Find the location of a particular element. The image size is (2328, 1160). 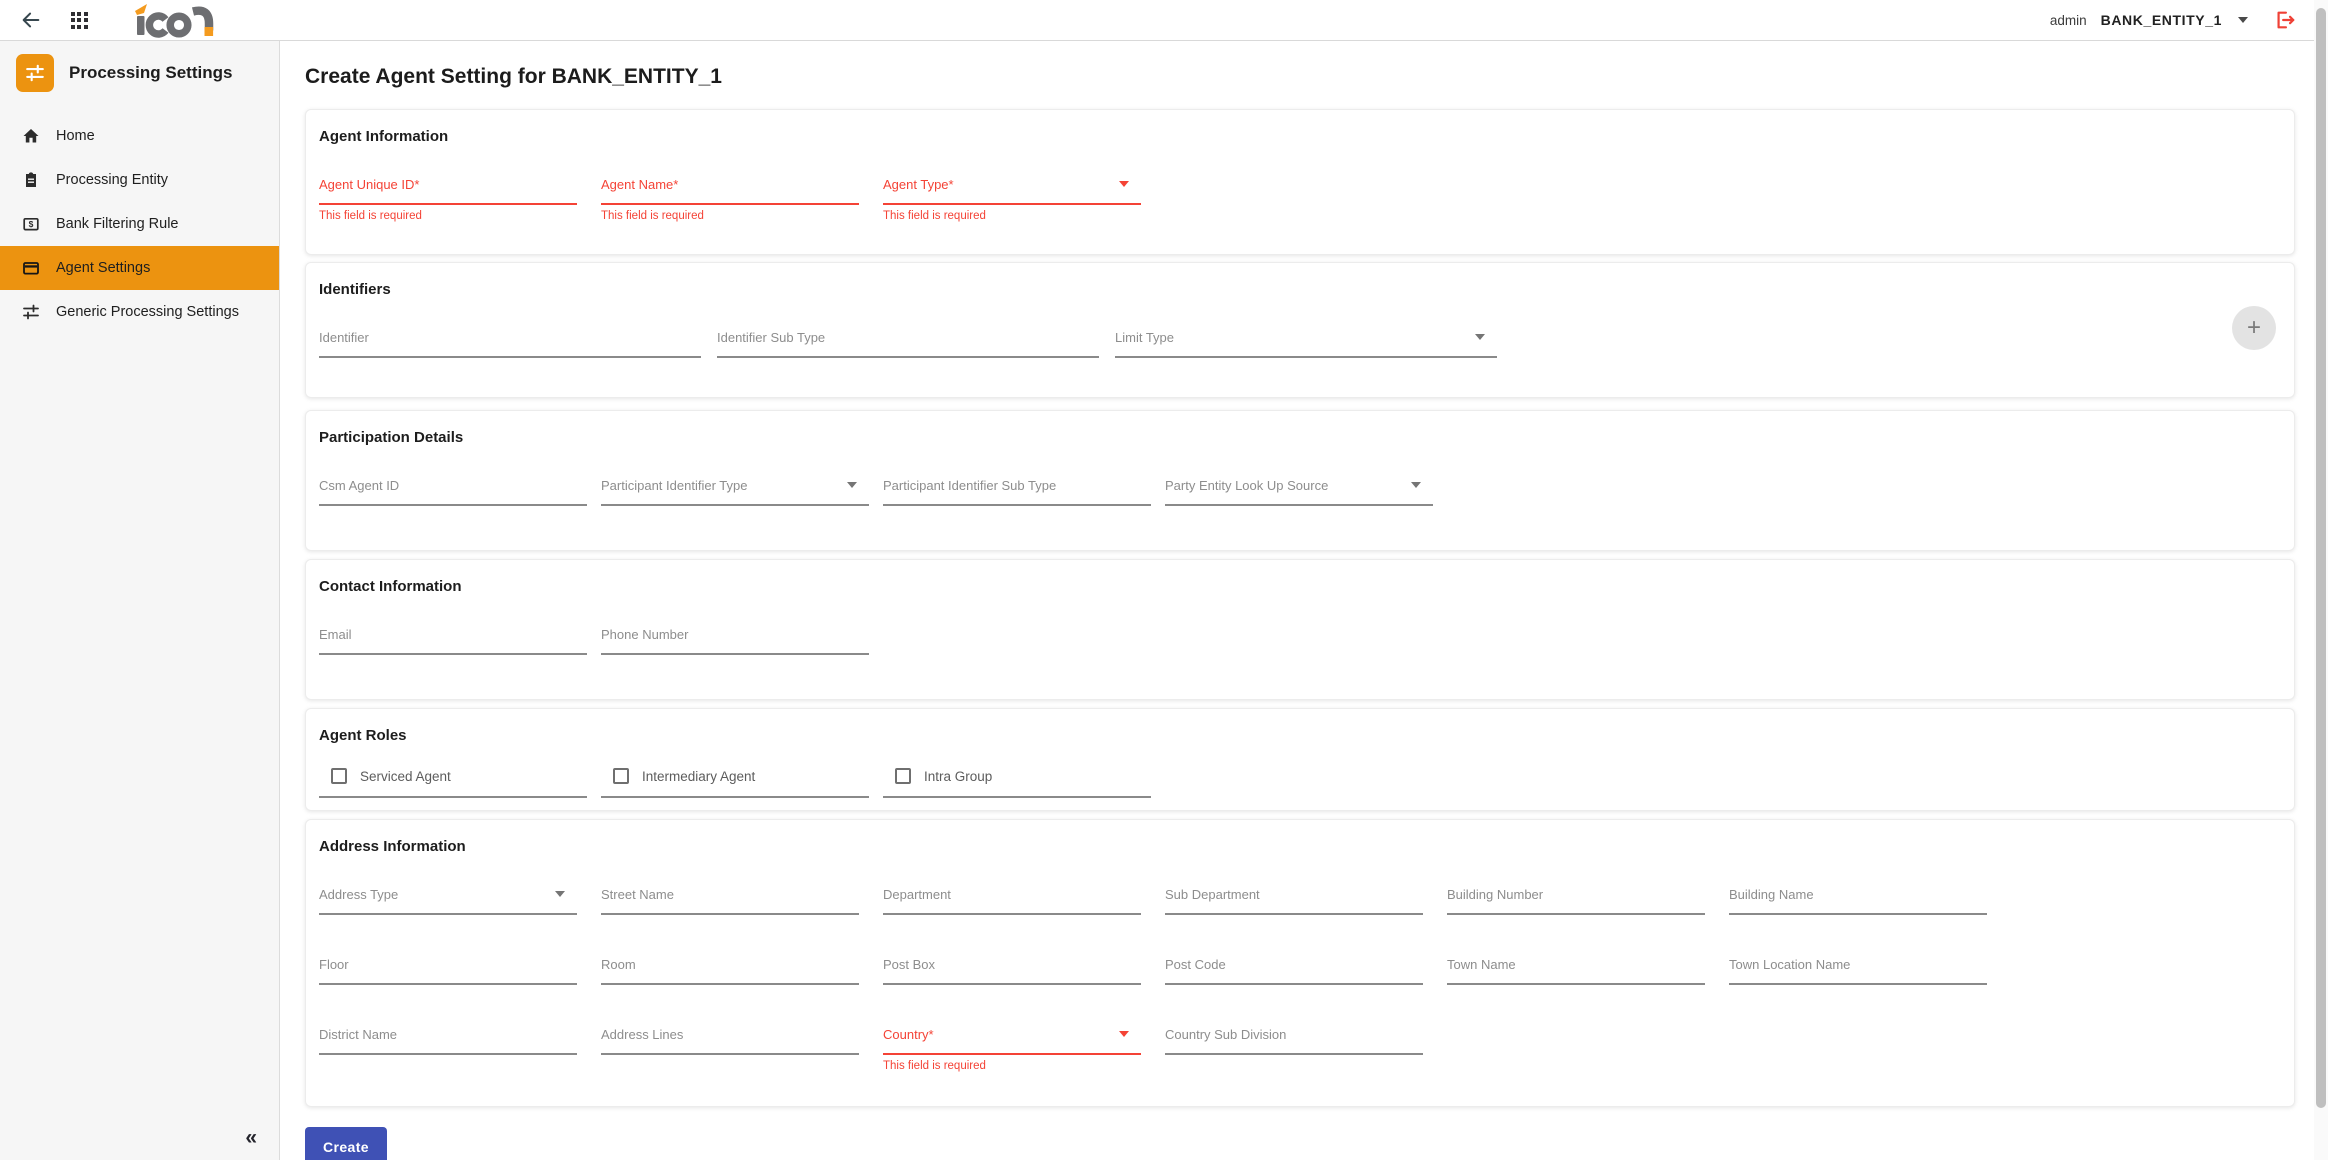

intra-group-checkbox-field: Intra Group is located at coordinates (1017, 783).